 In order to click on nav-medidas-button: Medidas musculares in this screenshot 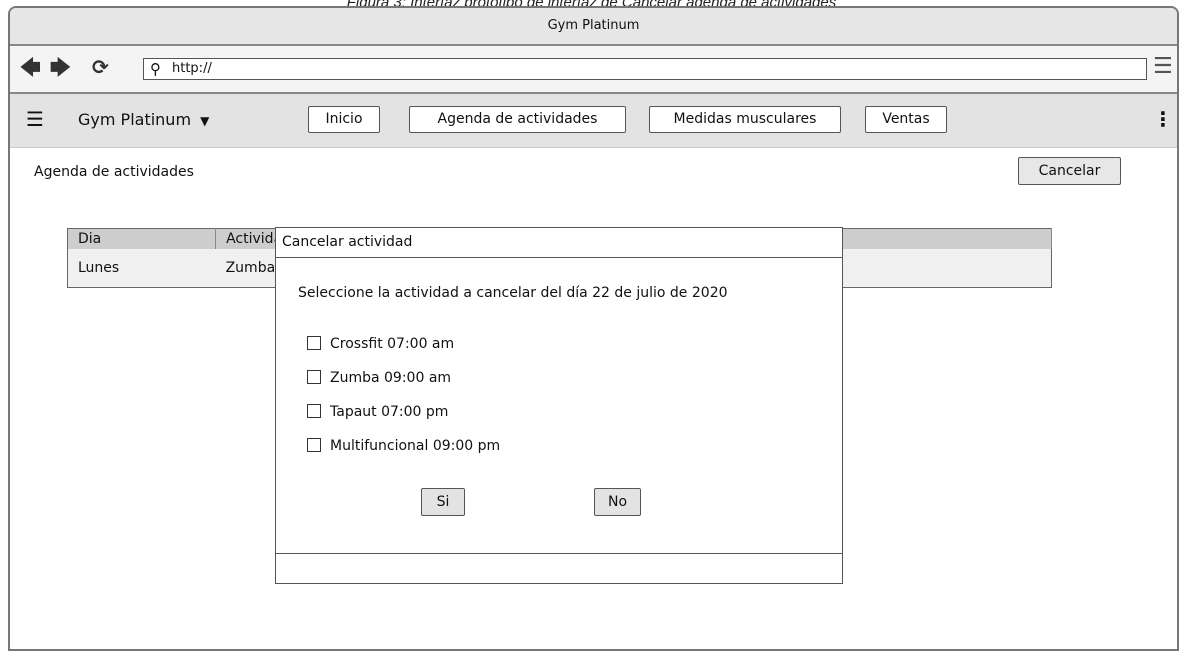, I will do `click(745, 119)`.